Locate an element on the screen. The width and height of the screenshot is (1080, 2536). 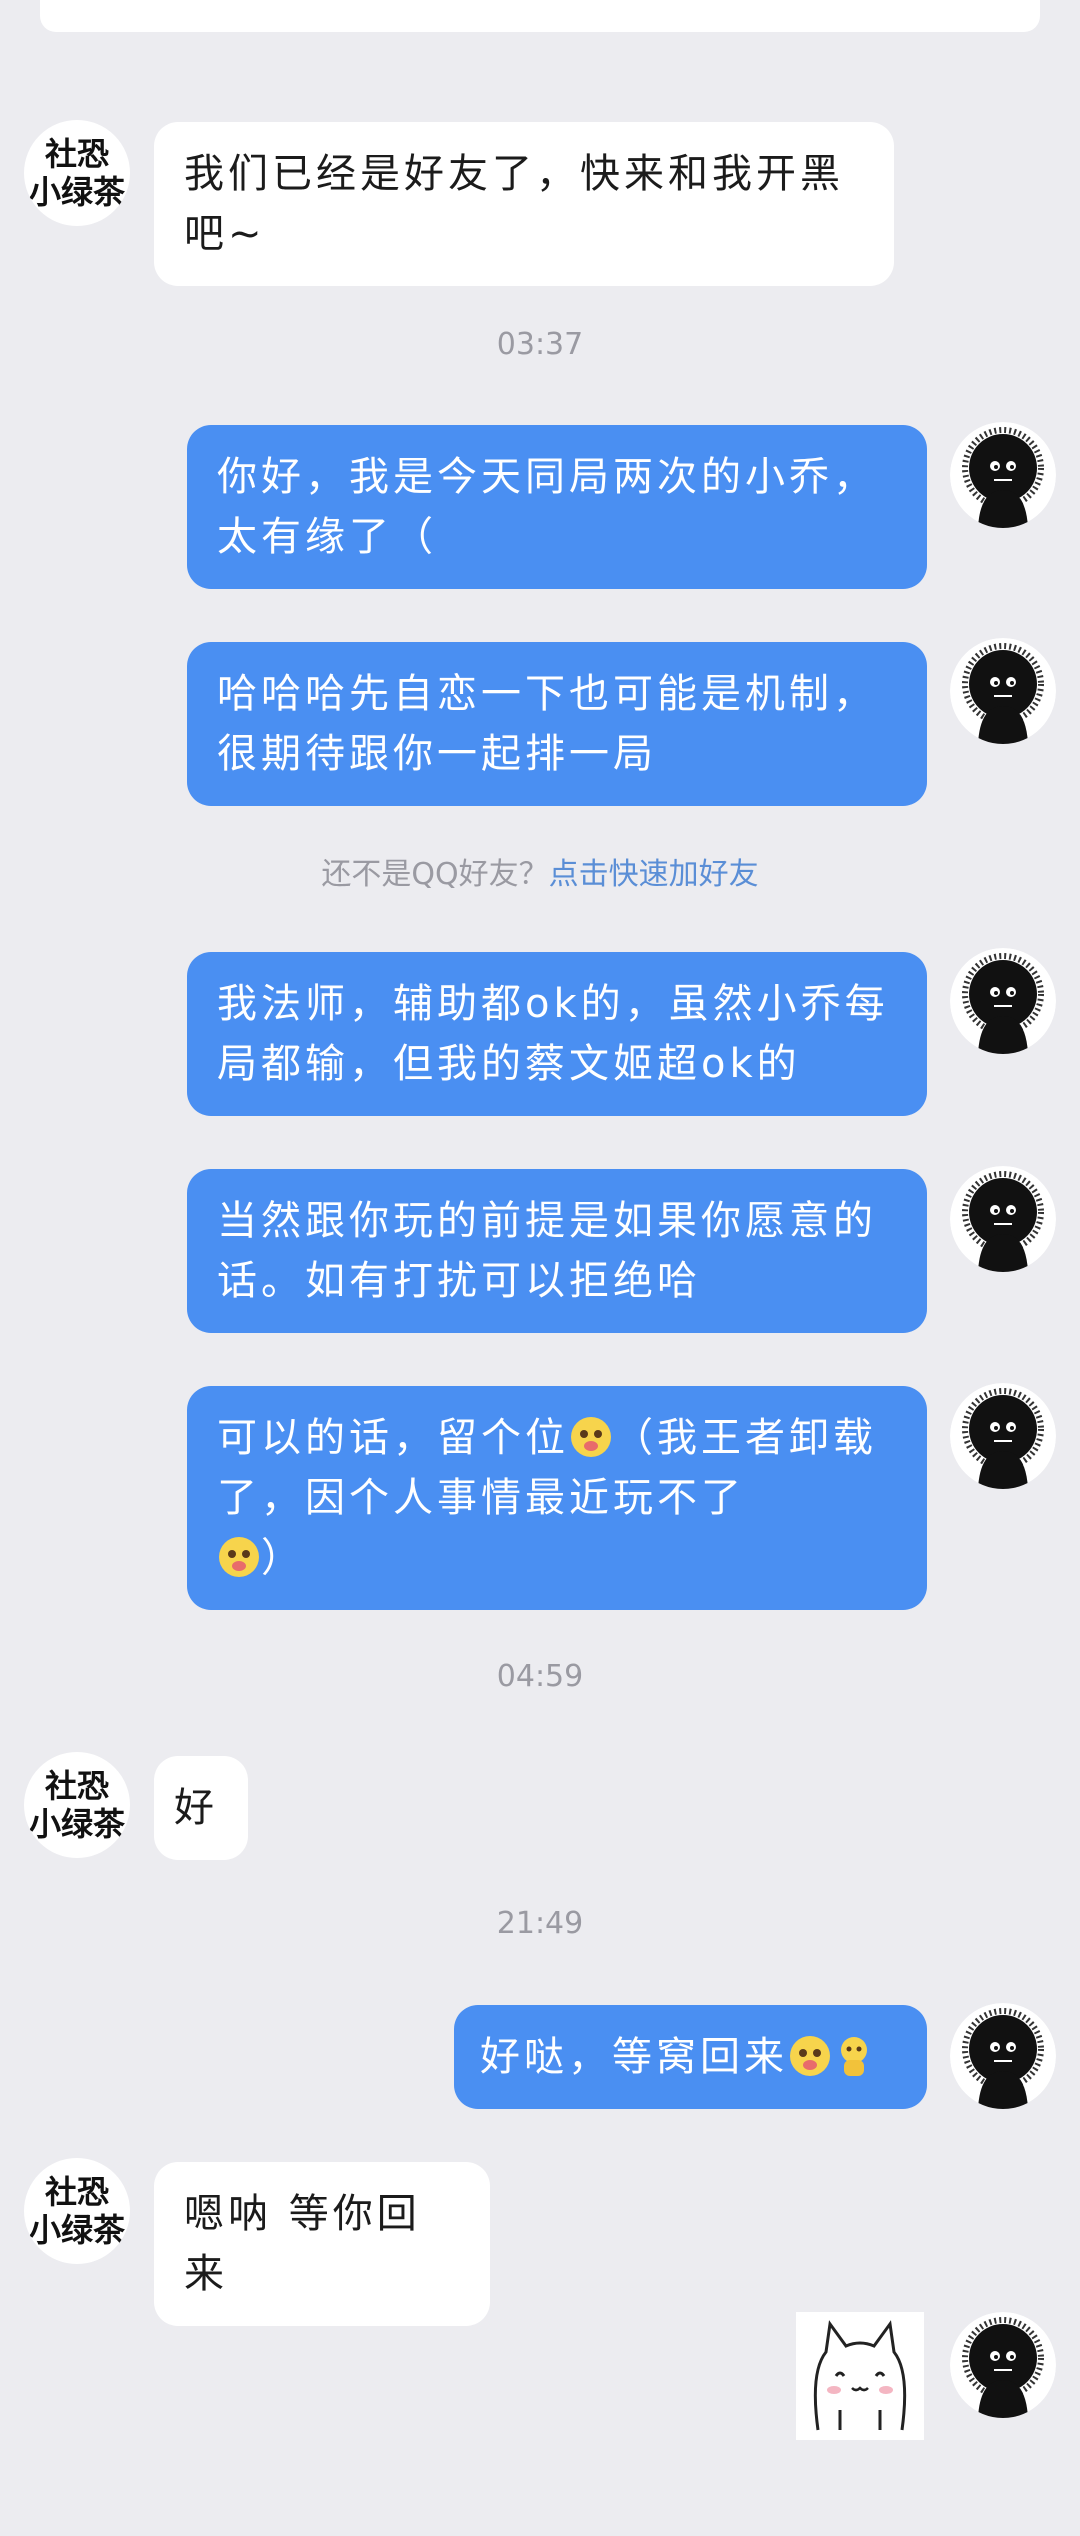
white-cat-sticker-icon is located at coordinates (860, 2376).